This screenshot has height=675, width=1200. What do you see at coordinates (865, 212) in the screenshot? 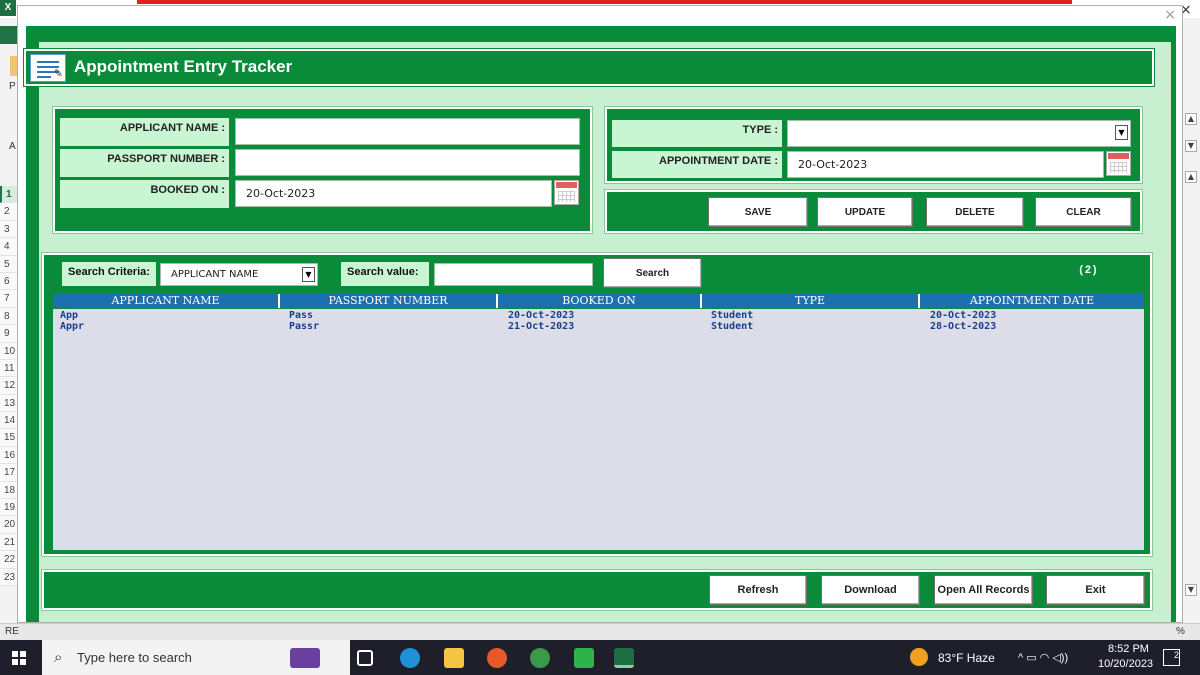
I see `update-button: UPDATE` at bounding box center [865, 212].